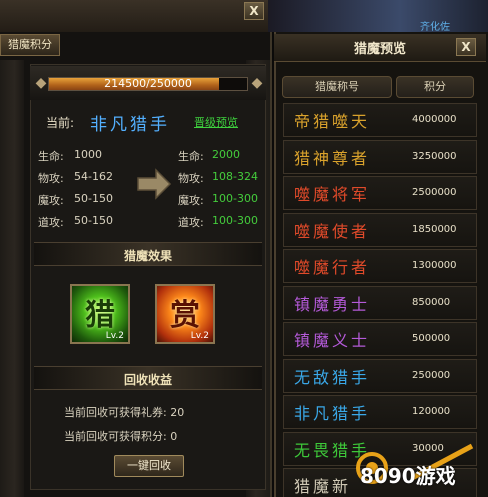 The height and width of the screenshot is (497, 488). Describe the element at coordinates (380, 375) in the screenshot. I see `rank-row: 无敌猎手 250000` at that location.